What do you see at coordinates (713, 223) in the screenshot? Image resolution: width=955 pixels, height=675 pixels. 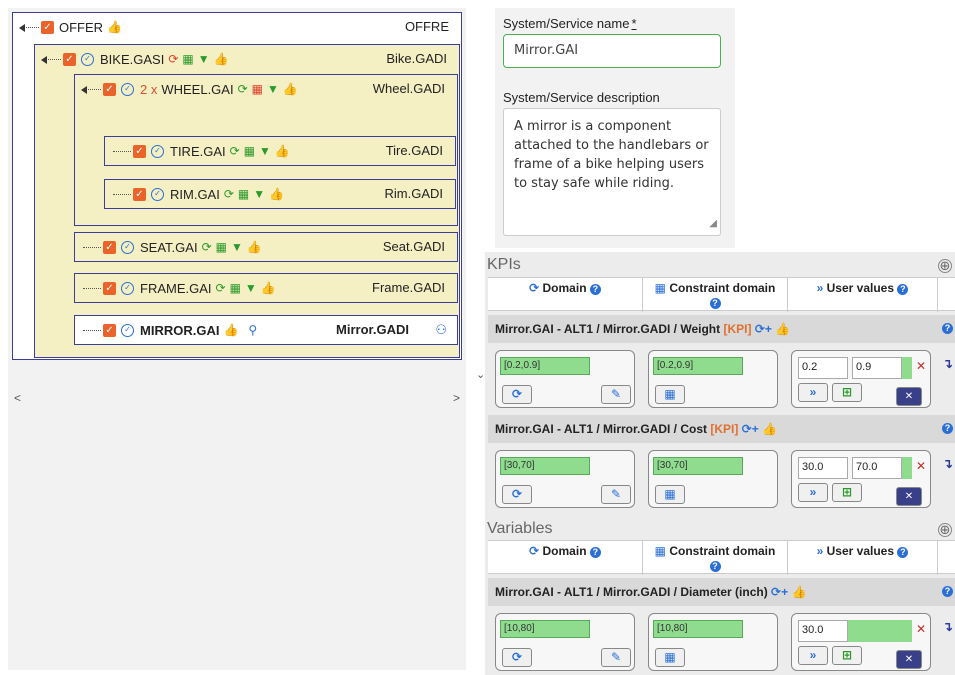 I see `resize-handle-icon: ◢` at bounding box center [713, 223].